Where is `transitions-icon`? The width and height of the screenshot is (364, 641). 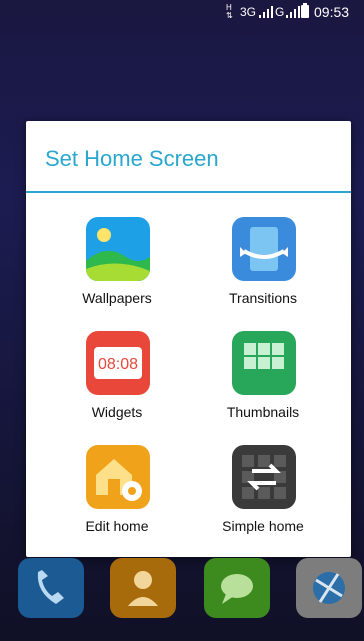
transitions-icon is located at coordinates (264, 249).